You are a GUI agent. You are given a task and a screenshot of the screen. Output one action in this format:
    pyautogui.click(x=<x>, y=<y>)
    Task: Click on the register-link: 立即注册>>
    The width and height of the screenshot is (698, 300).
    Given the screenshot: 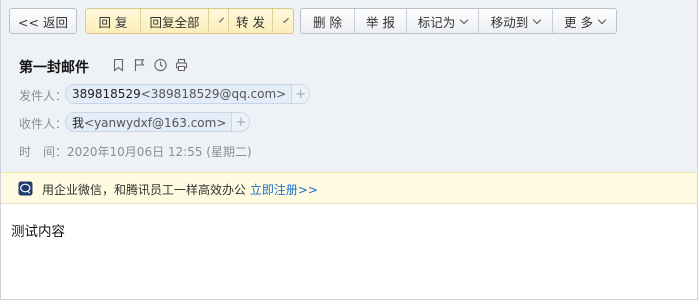 What is the action you would take?
    pyautogui.click(x=284, y=190)
    